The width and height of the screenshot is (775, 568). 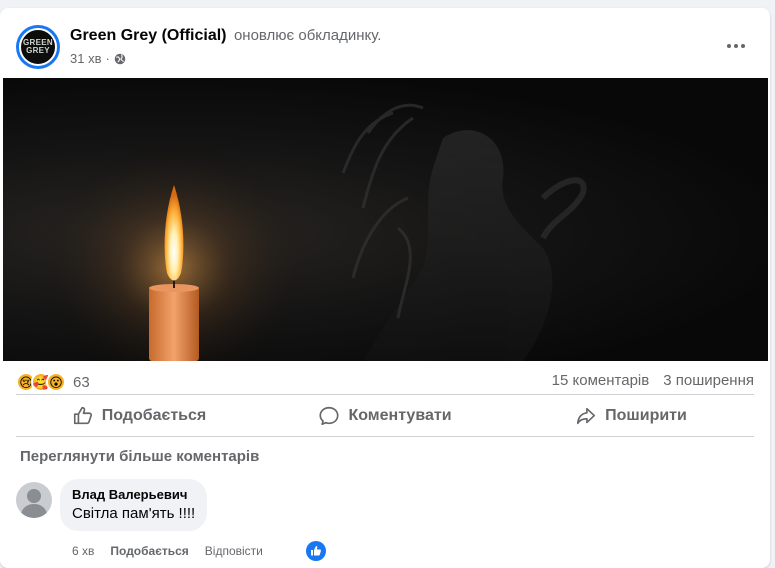 I want to click on page-logo: GREEN GREY, so click(x=38, y=47).